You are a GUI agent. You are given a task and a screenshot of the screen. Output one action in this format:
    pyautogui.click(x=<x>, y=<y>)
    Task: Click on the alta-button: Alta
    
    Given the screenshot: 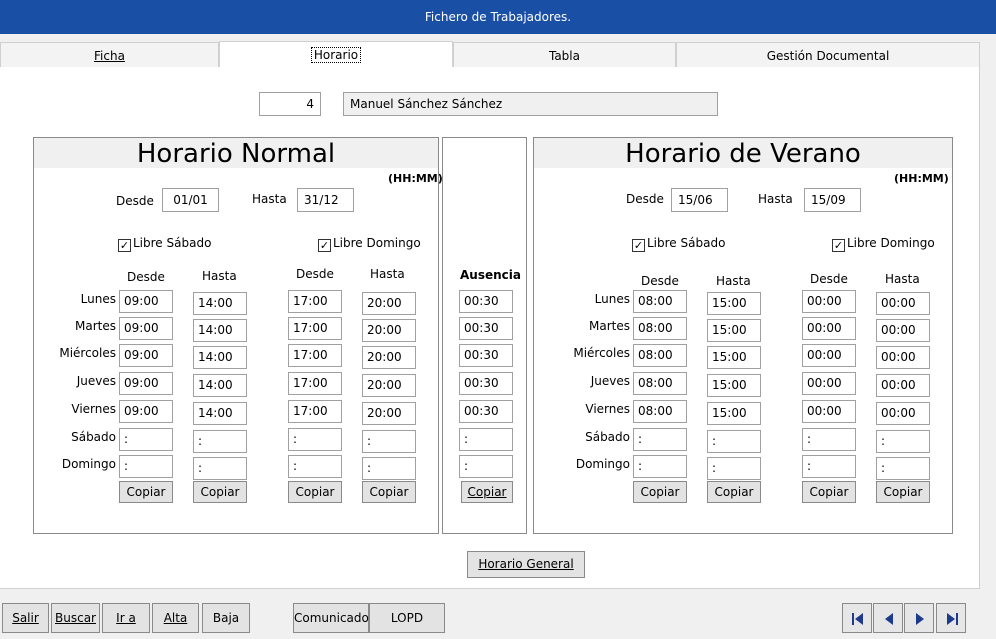 What is the action you would take?
    pyautogui.click(x=175, y=618)
    